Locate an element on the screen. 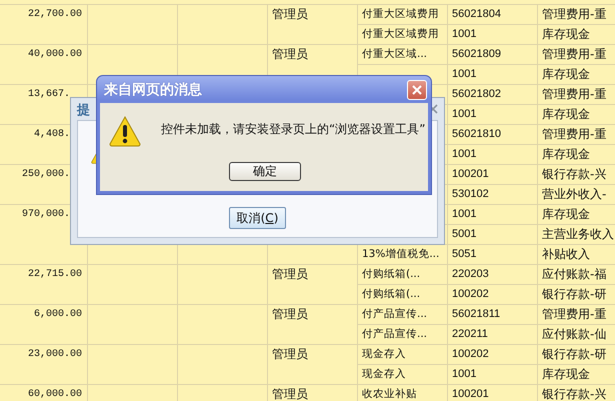  amount-cell: 60,000.00 is located at coordinates (43, 393).